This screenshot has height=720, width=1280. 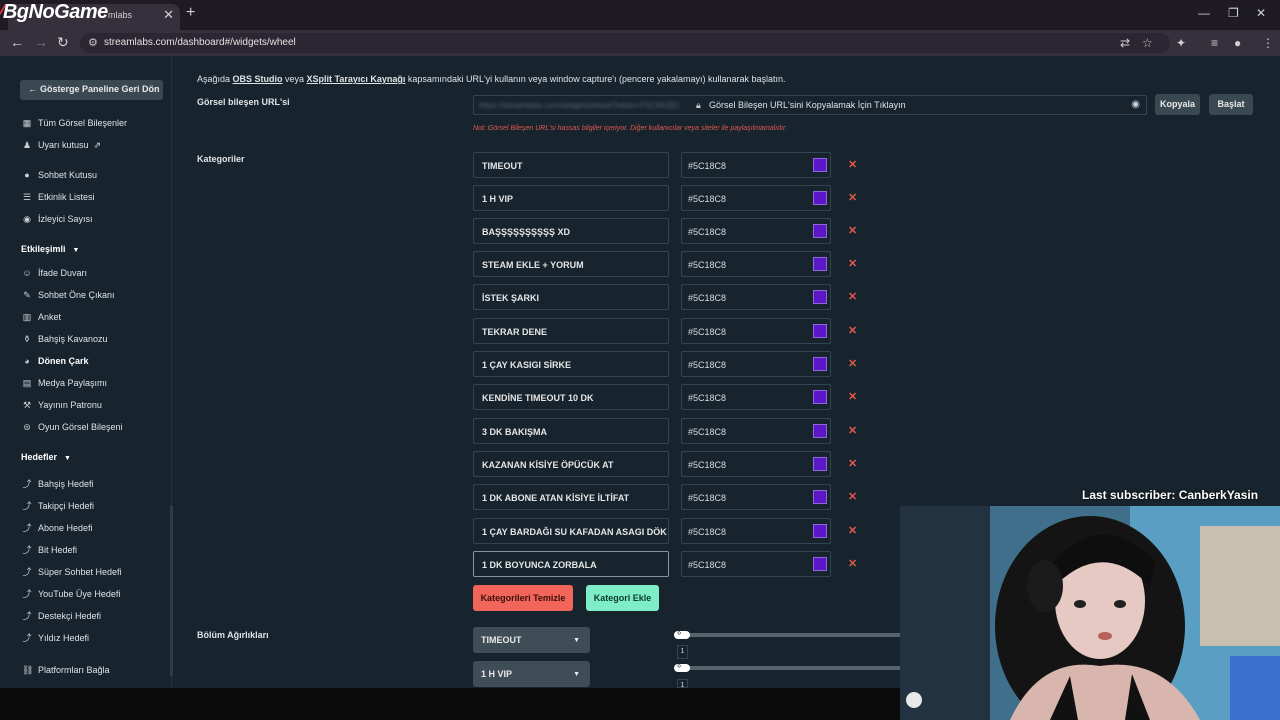 I want to click on back-arrow-icon: ←, so click(x=17, y=42).